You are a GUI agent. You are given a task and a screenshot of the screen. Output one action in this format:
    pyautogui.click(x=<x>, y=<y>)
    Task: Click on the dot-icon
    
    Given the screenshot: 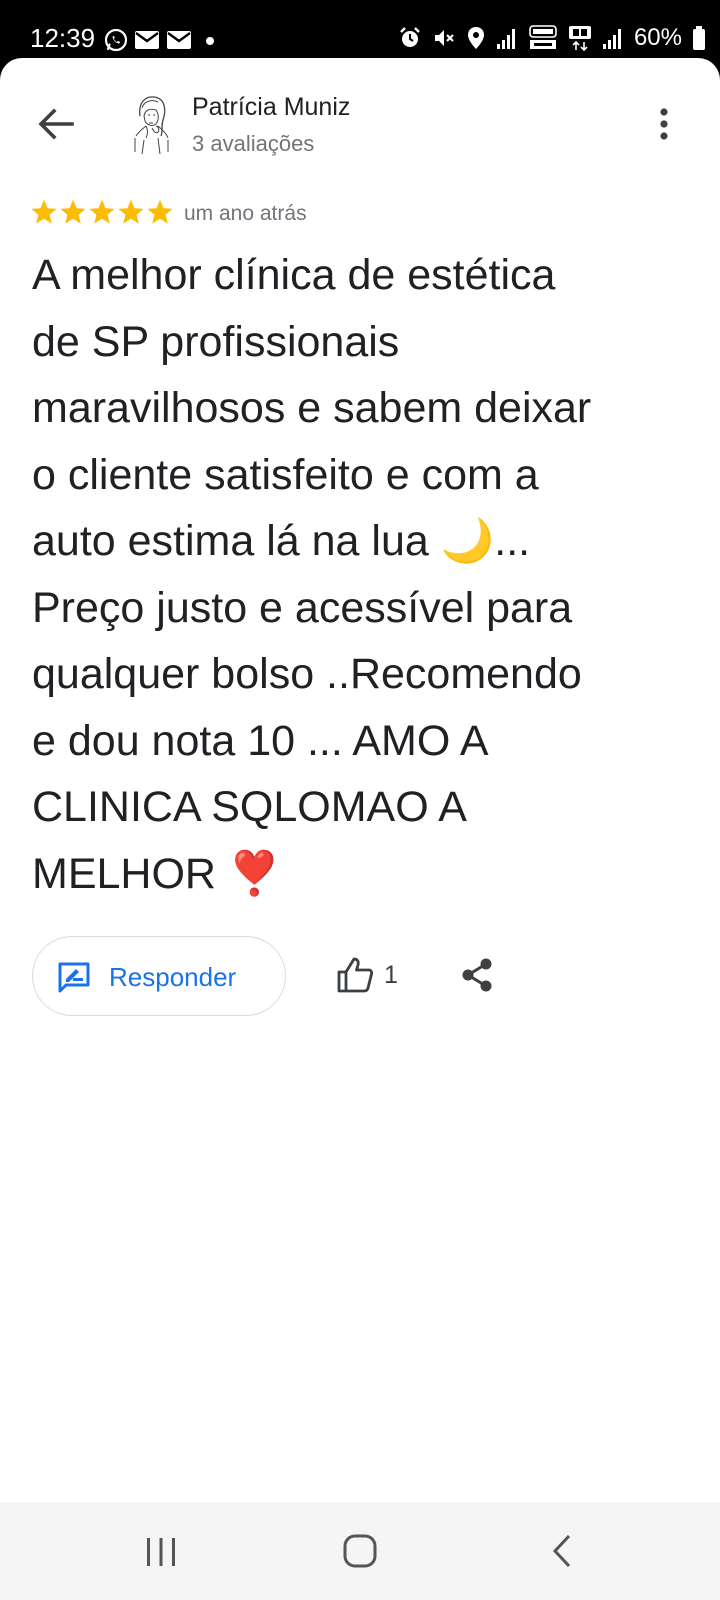 What is the action you would take?
    pyautogui.click(x=210, y=41)
    